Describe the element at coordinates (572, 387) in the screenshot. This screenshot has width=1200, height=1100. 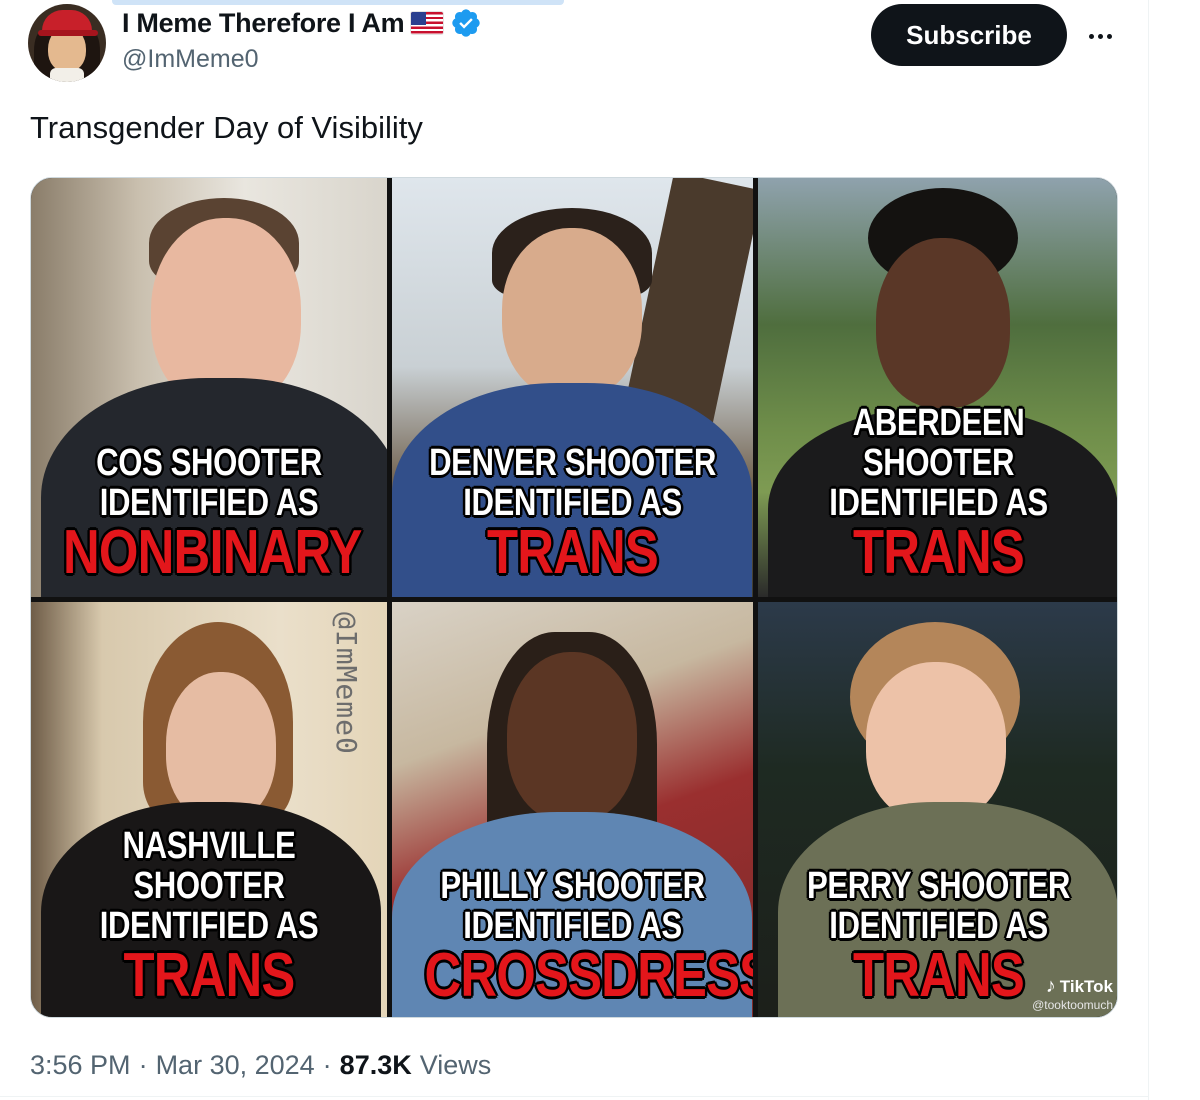
I see `media-panel-denver: DENVER SHOOTER IDENTIFIED AS TRANS` at that location.